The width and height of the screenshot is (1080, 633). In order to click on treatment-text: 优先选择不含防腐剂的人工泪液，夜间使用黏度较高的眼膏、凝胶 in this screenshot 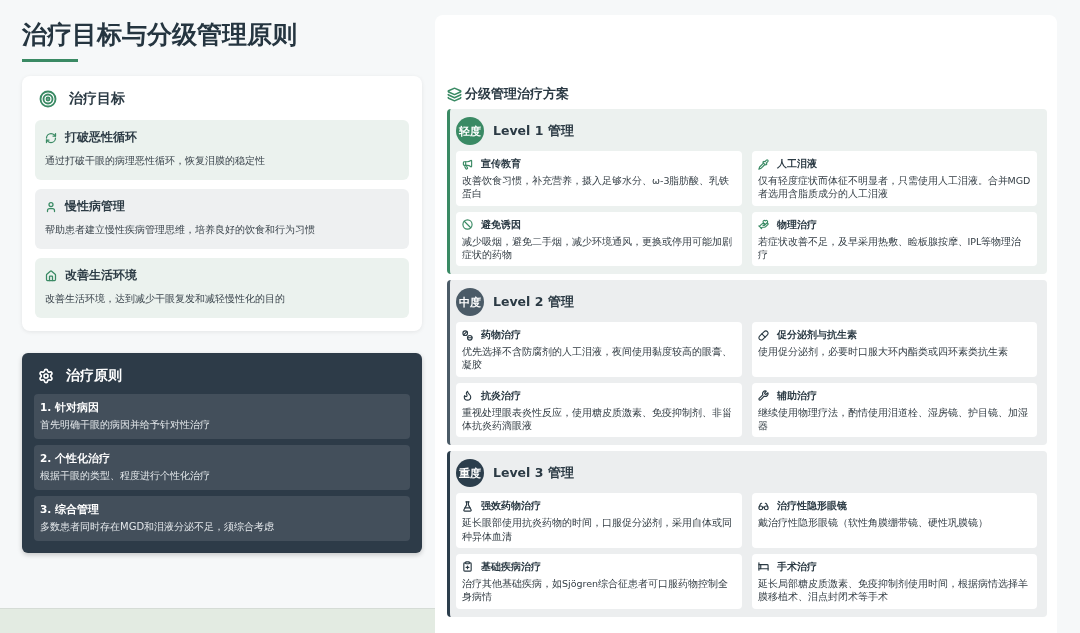, I will do `click(597, 358)`.